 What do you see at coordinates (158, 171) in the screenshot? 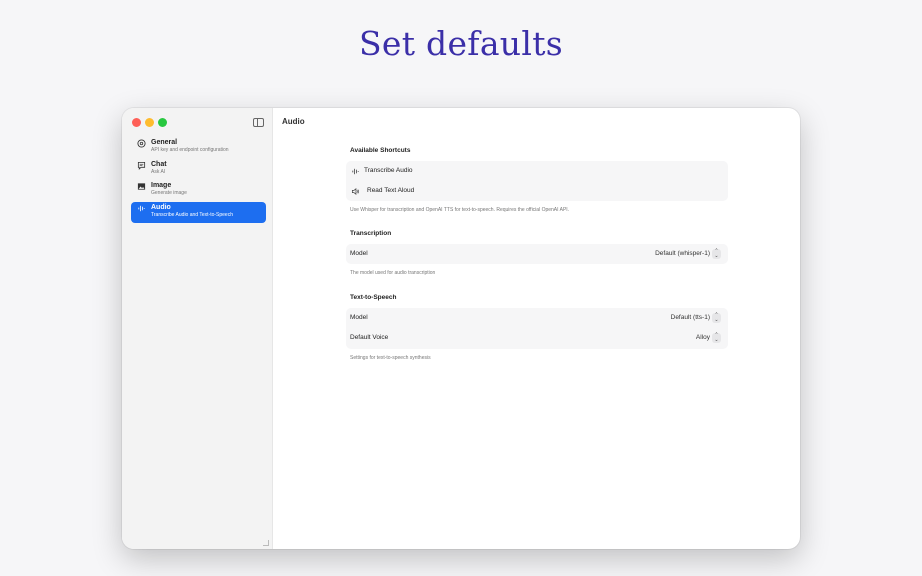
I see `sidebar-item-subtitle: Ask AI` at bounding box center [158, 171].